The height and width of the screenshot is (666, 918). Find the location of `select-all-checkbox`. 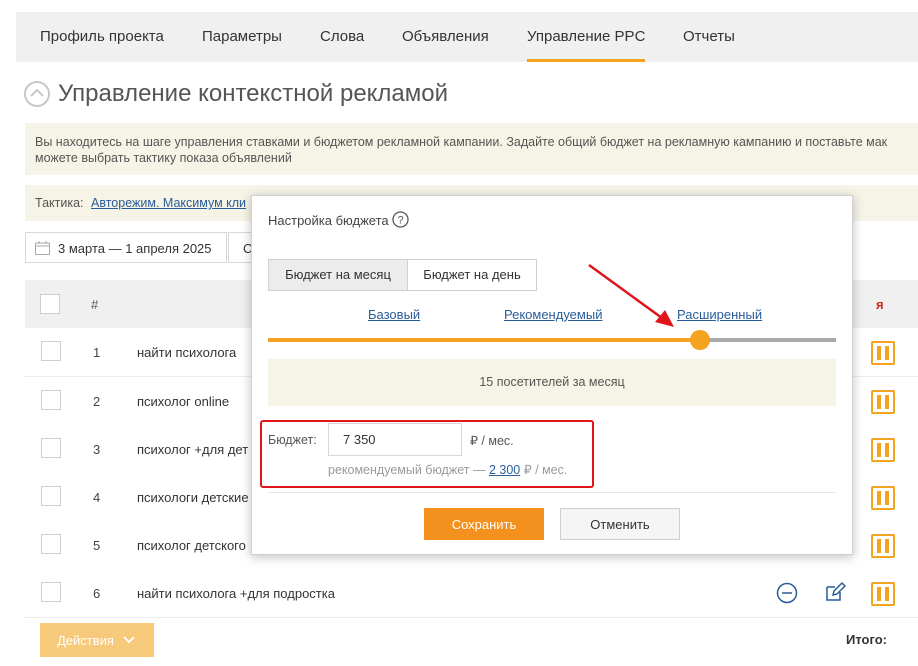

select-all-checkbox is located at coordinates (50, 304).